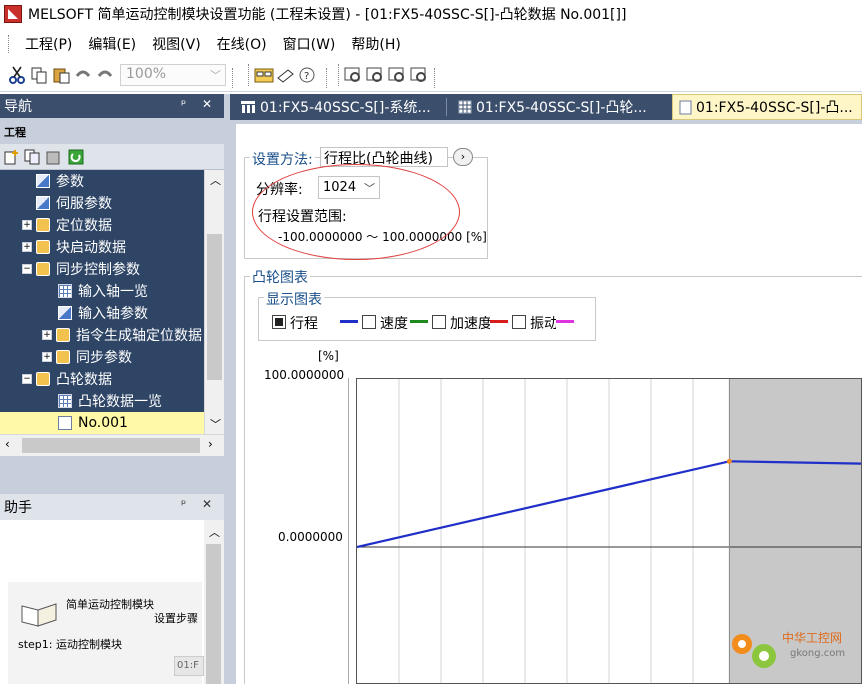  What do you see at coordinates (39, 75) in the screenshot?
I see `copy-icon` at bounding box center [39, 75].